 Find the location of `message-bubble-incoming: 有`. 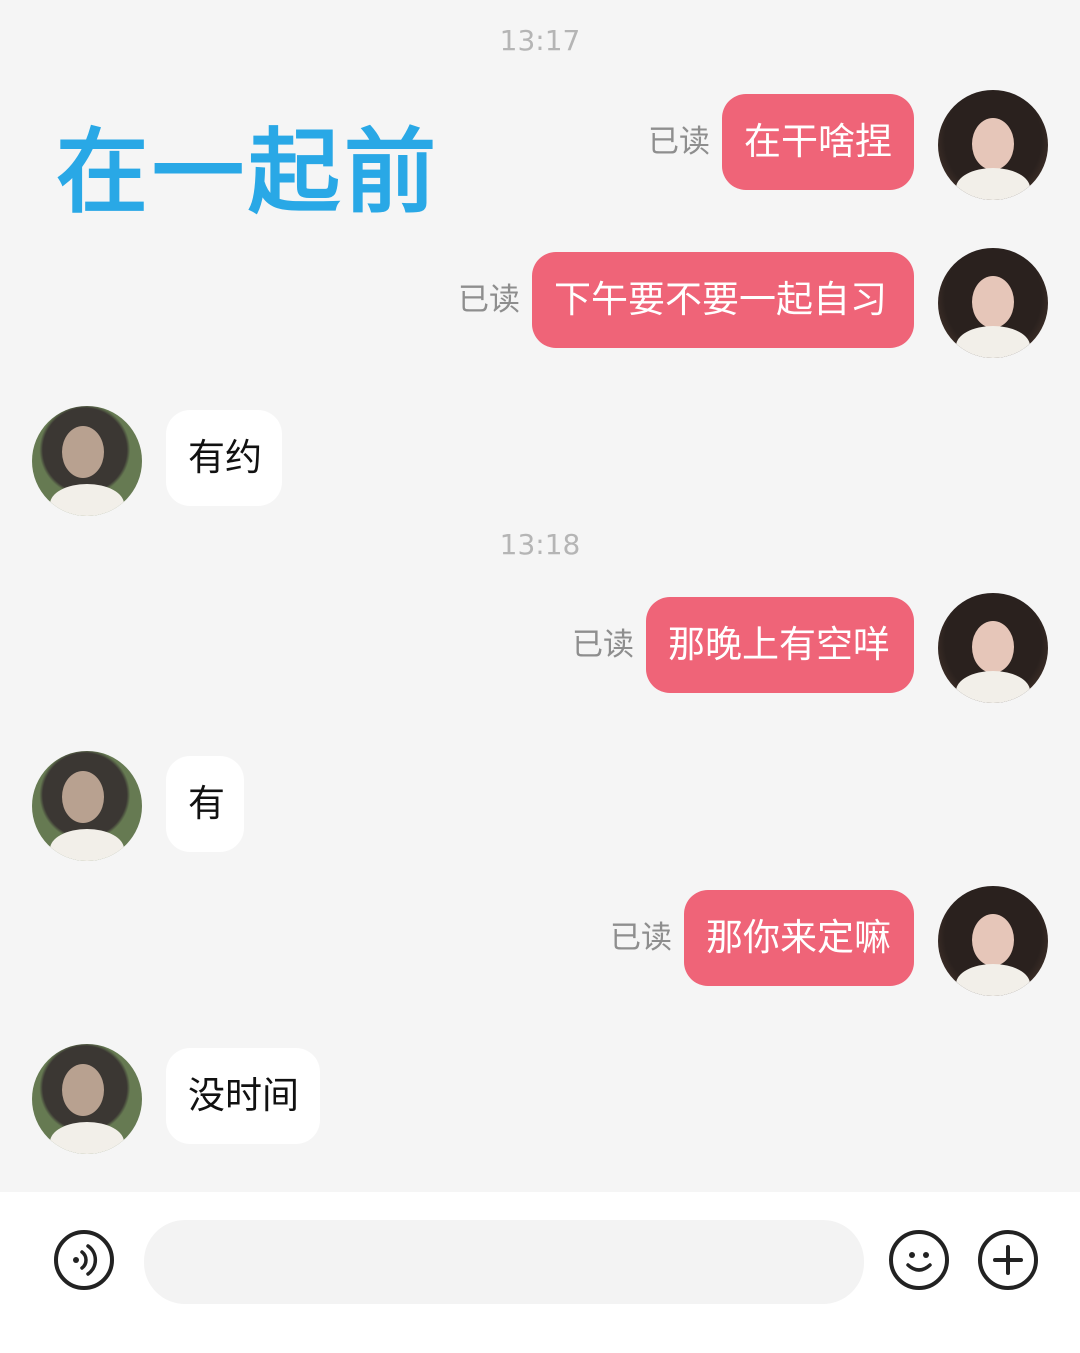

message-bubble-incoming: 有 is located at coordinates (205, 804).